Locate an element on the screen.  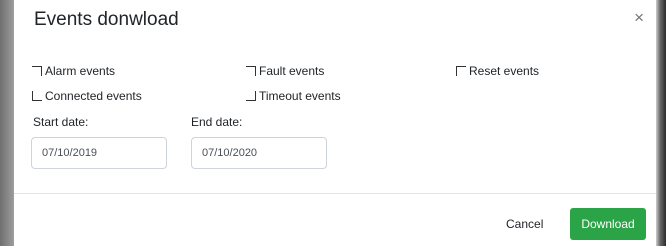
start-date-label: Start date: is located at coordinates (61, 122).